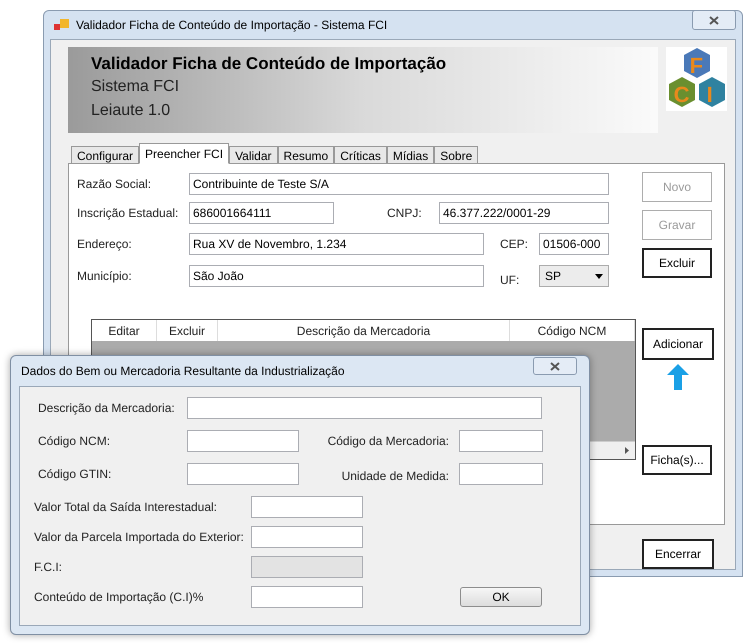  What do you see at coordinates (572, 330) in the screenshot?
I see `column-header: Código NCM` at bounding box center [572, 330].